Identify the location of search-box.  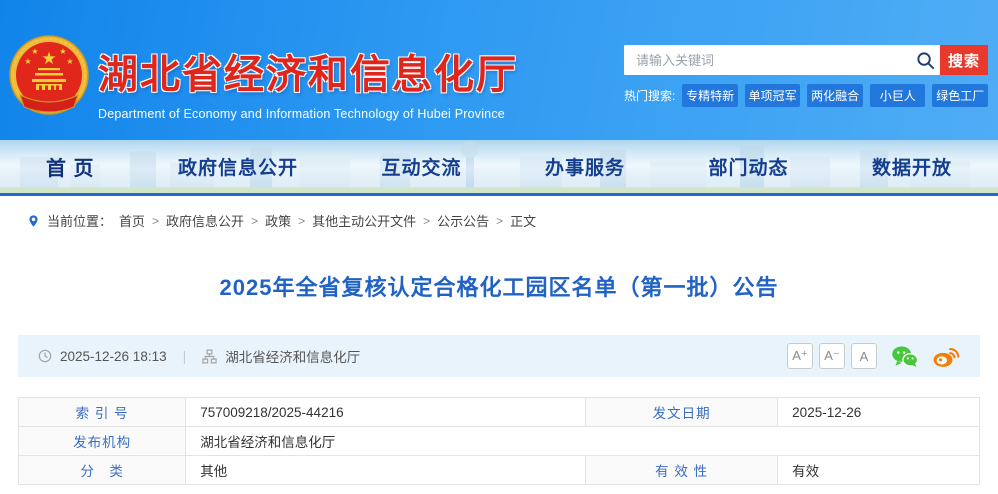
(782, 60).